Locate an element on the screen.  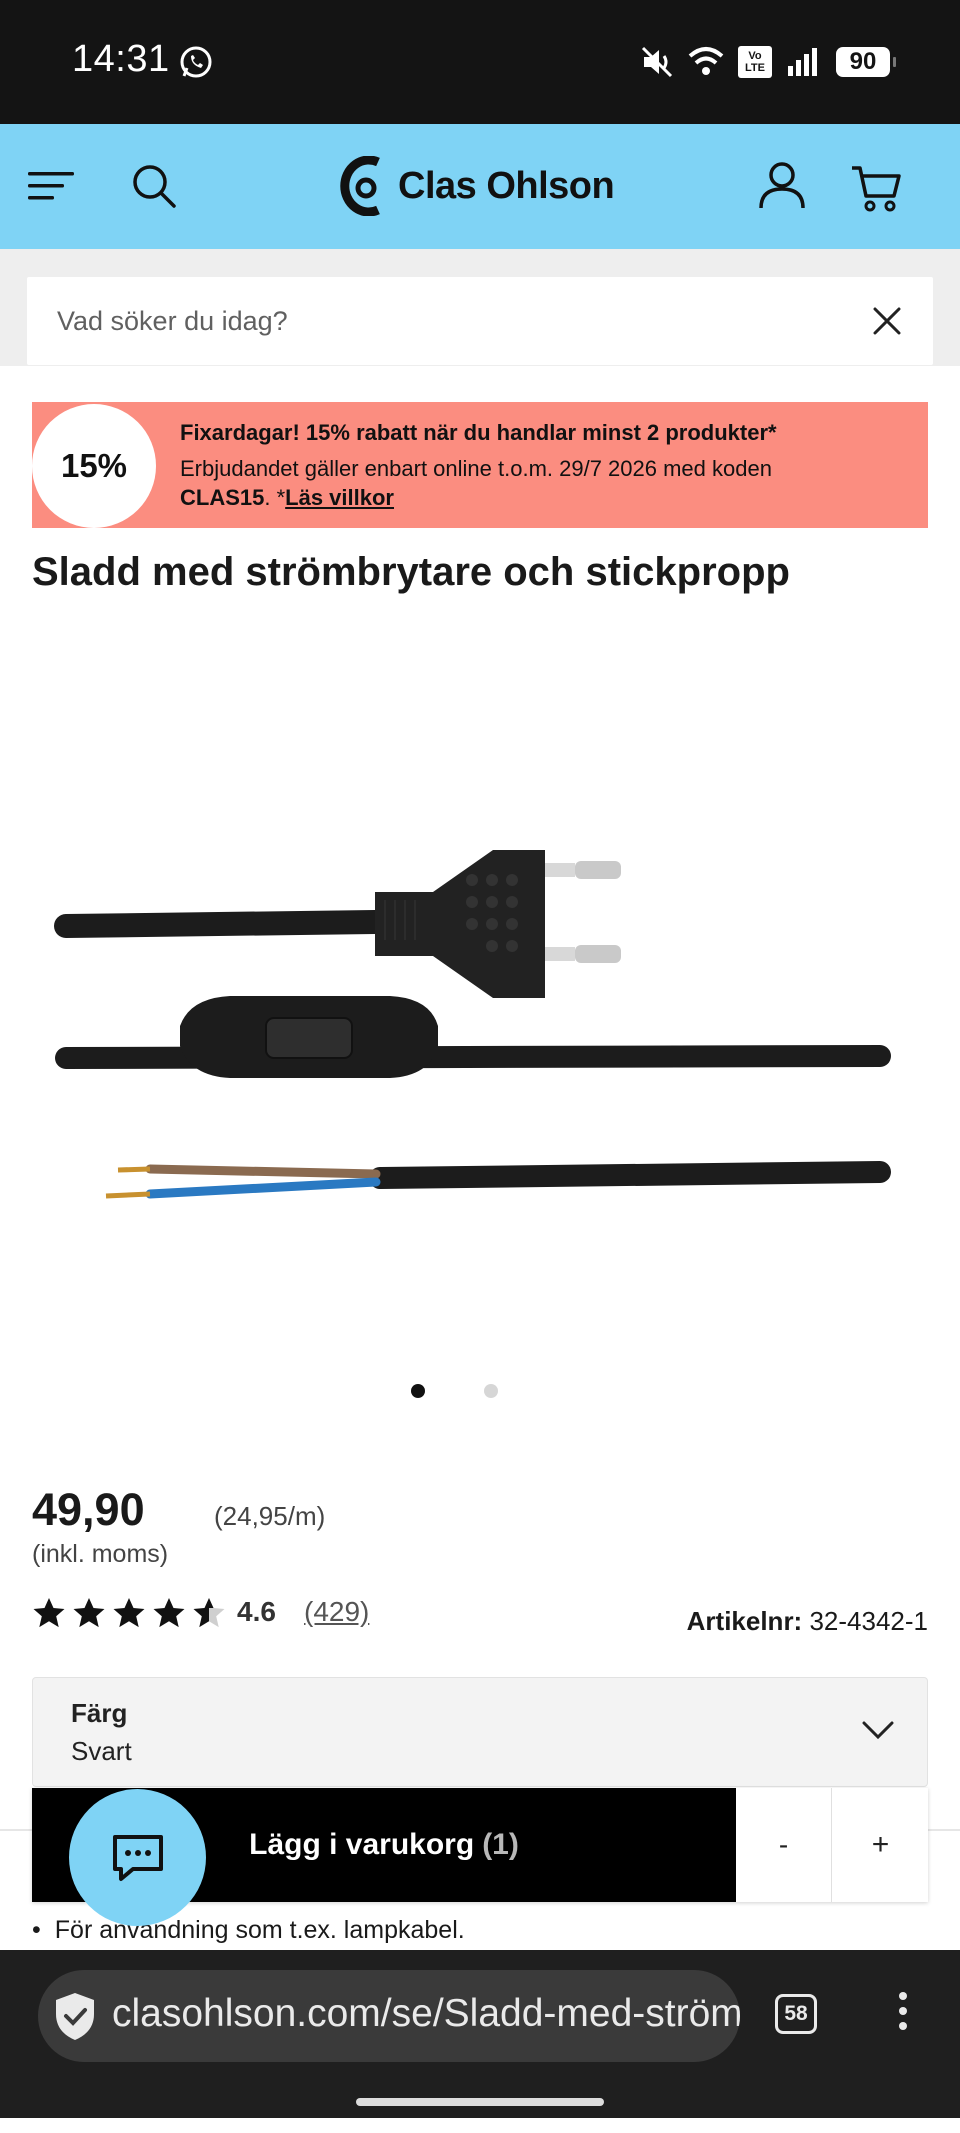
address-bar: clasohlson.com/se/Sladd-med-strömbrytare is located at coordinates (389, 2016).